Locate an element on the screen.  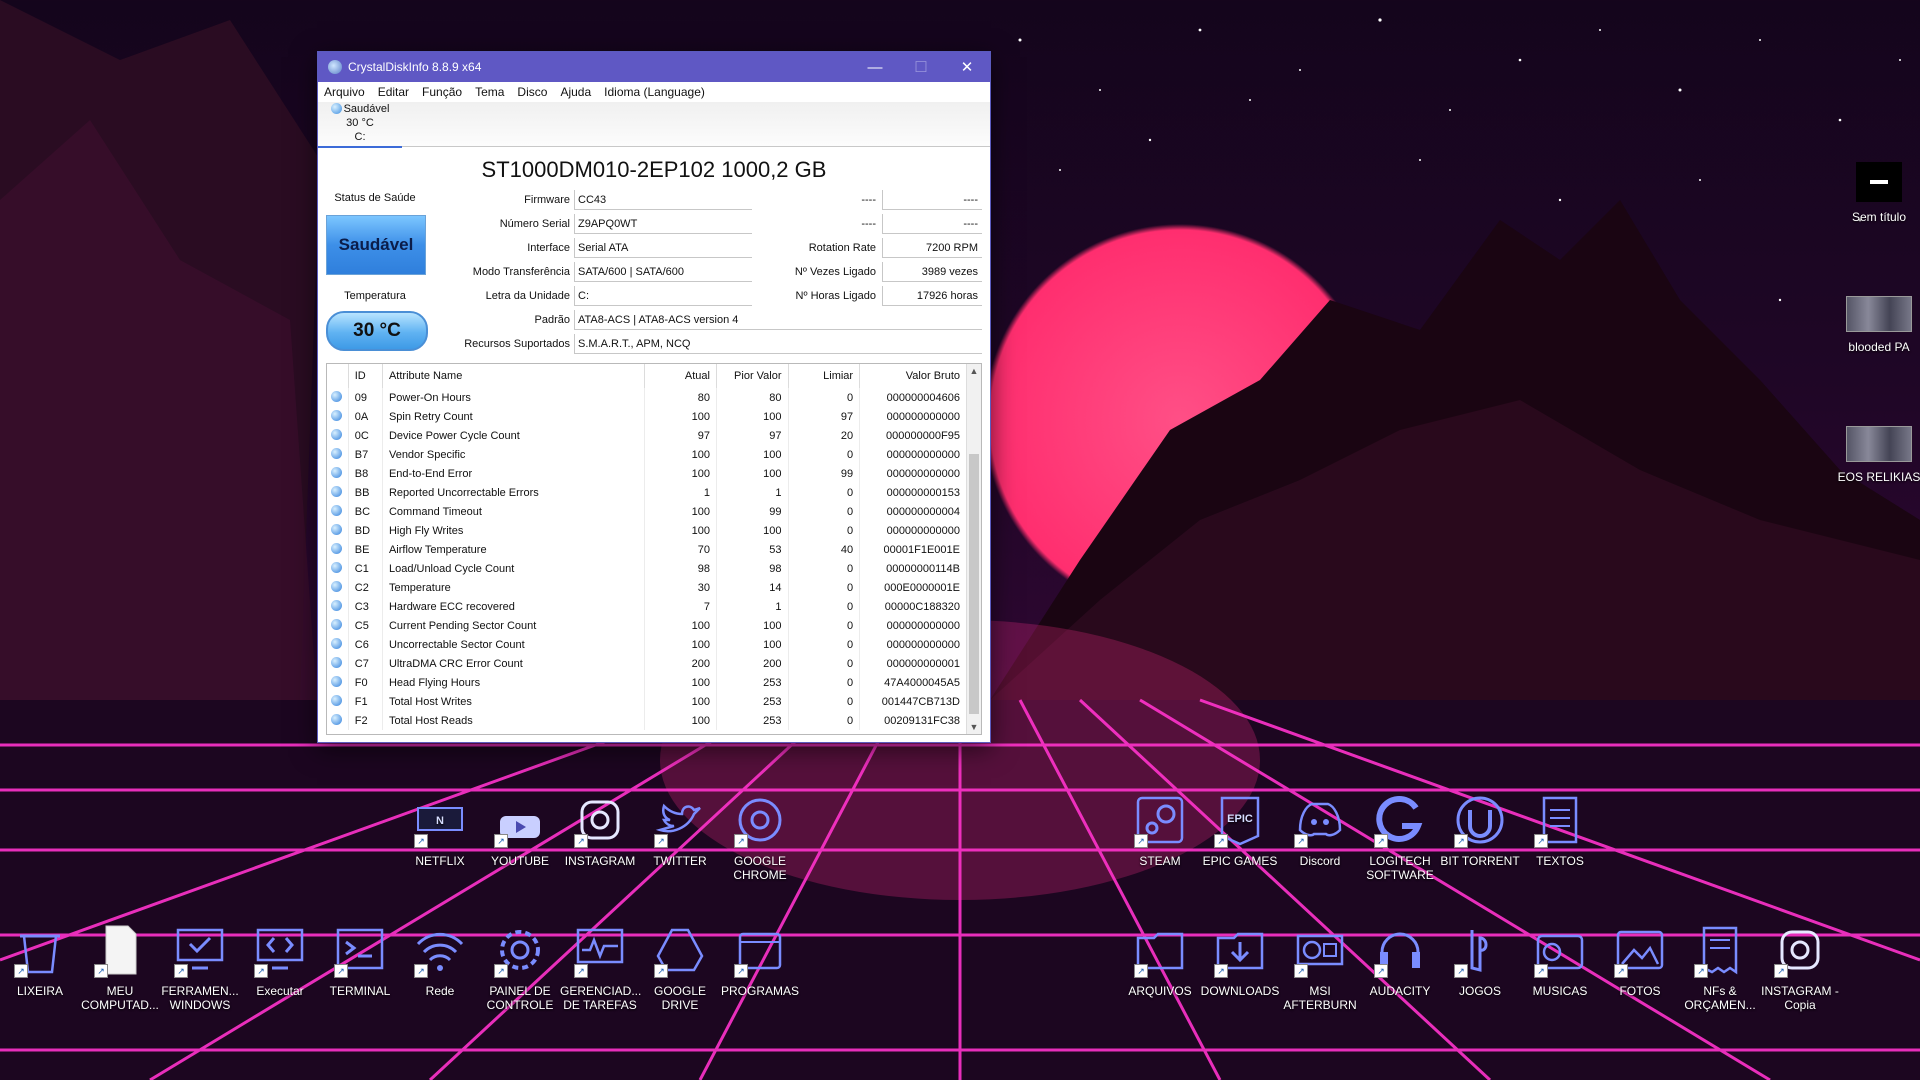
desktop-icon-drive: ↗ GOOGLE DRIVE is located at coordinates (680, 967).